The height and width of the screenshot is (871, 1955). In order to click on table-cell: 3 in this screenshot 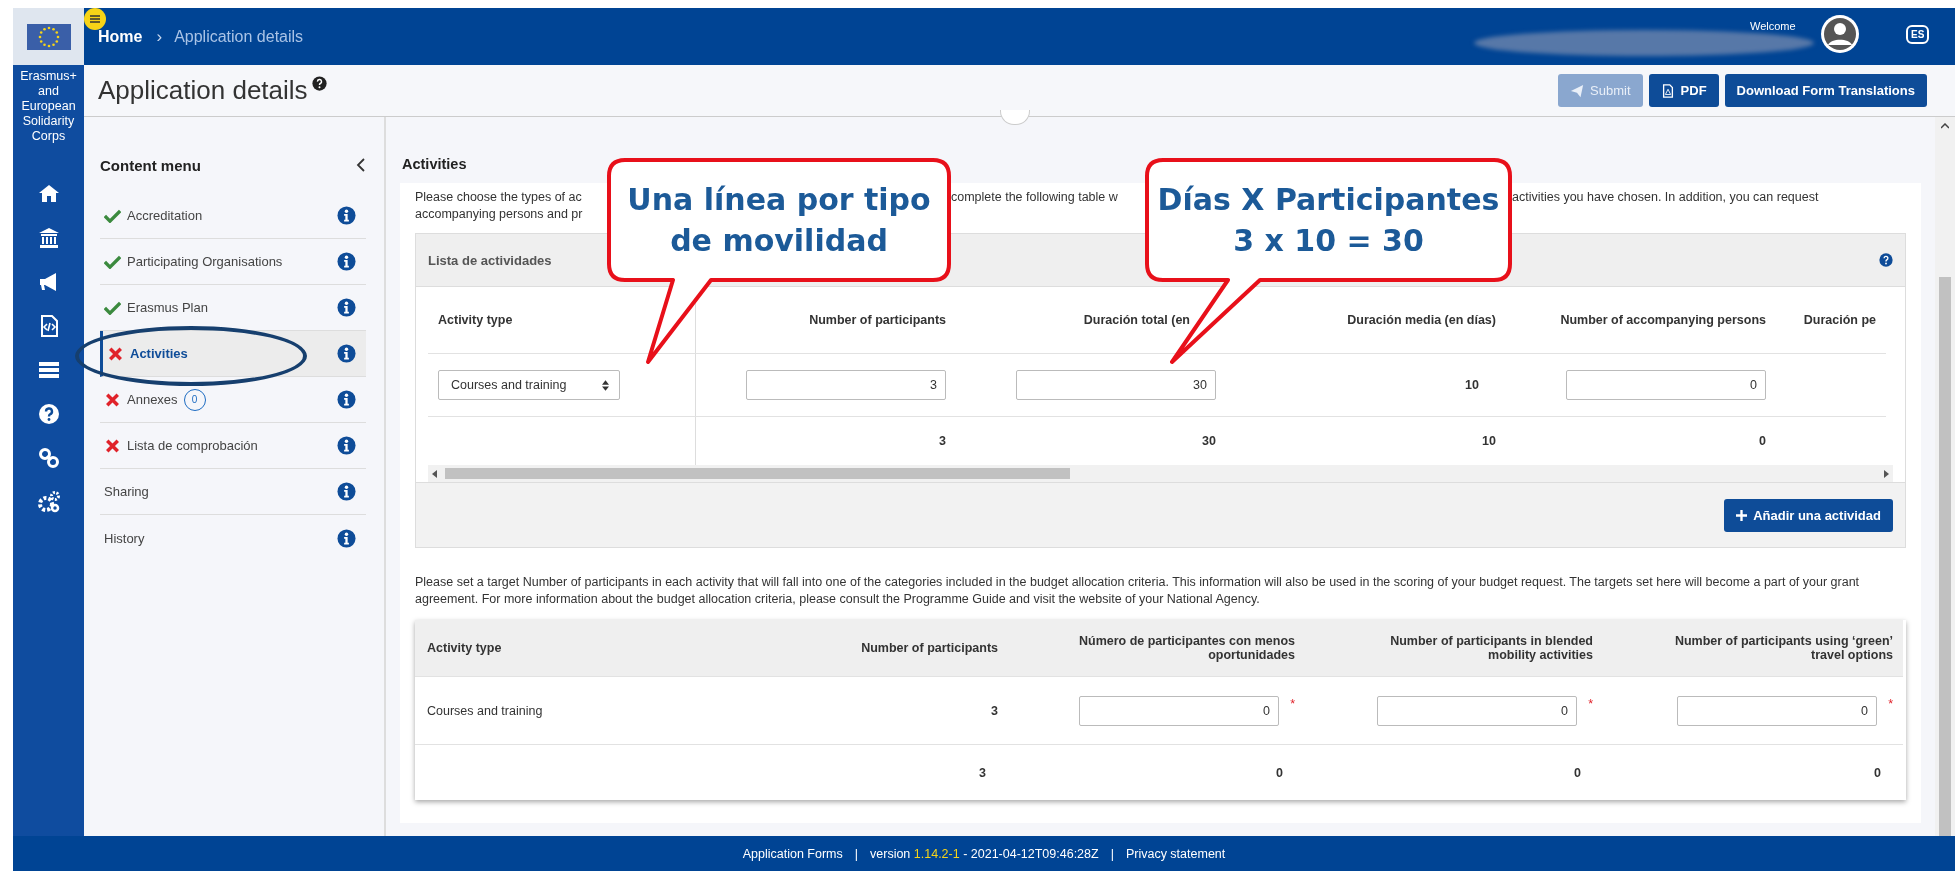, I will do `click(994, 710)`.